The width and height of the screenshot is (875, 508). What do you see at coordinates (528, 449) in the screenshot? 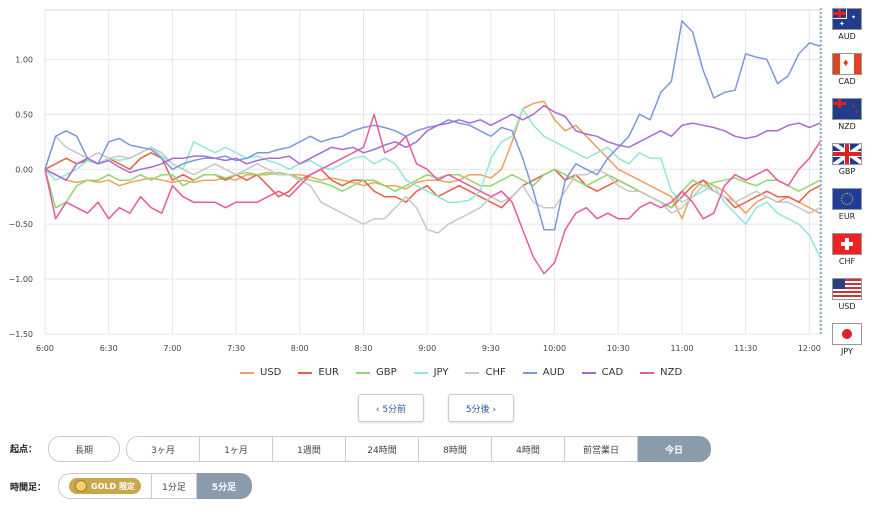
I see `range-option: 4時間` at bounding box center [528, 449].